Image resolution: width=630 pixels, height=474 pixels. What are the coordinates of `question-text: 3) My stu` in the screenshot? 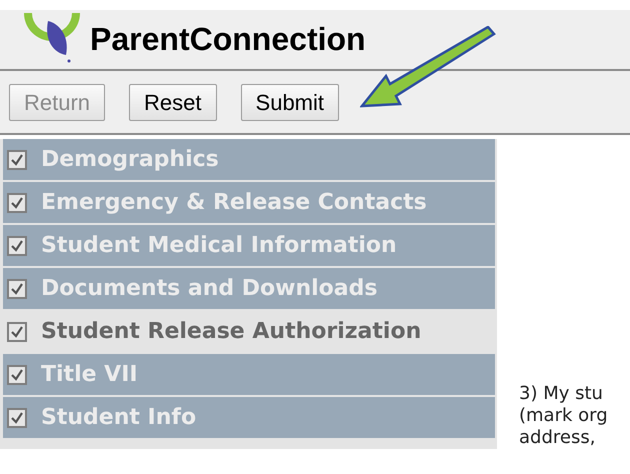 It's located at (561, 394).